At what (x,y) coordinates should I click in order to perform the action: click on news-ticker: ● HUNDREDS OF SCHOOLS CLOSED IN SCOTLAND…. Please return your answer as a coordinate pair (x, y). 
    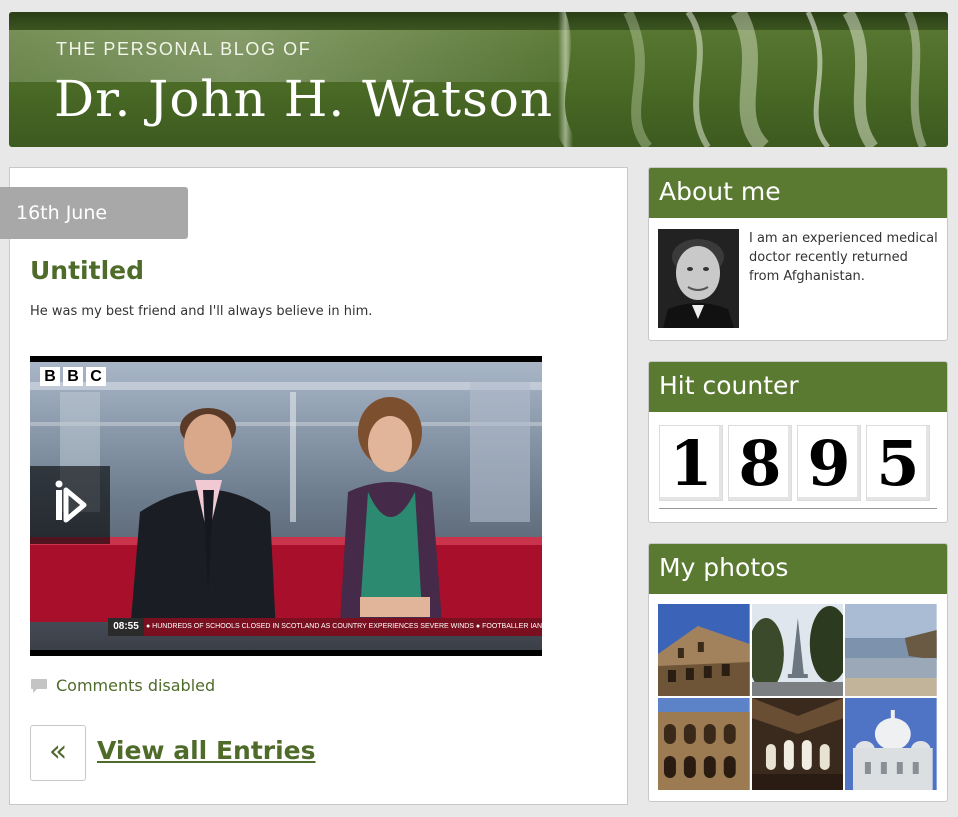
    Looking at the image, I should click on (325, 627).